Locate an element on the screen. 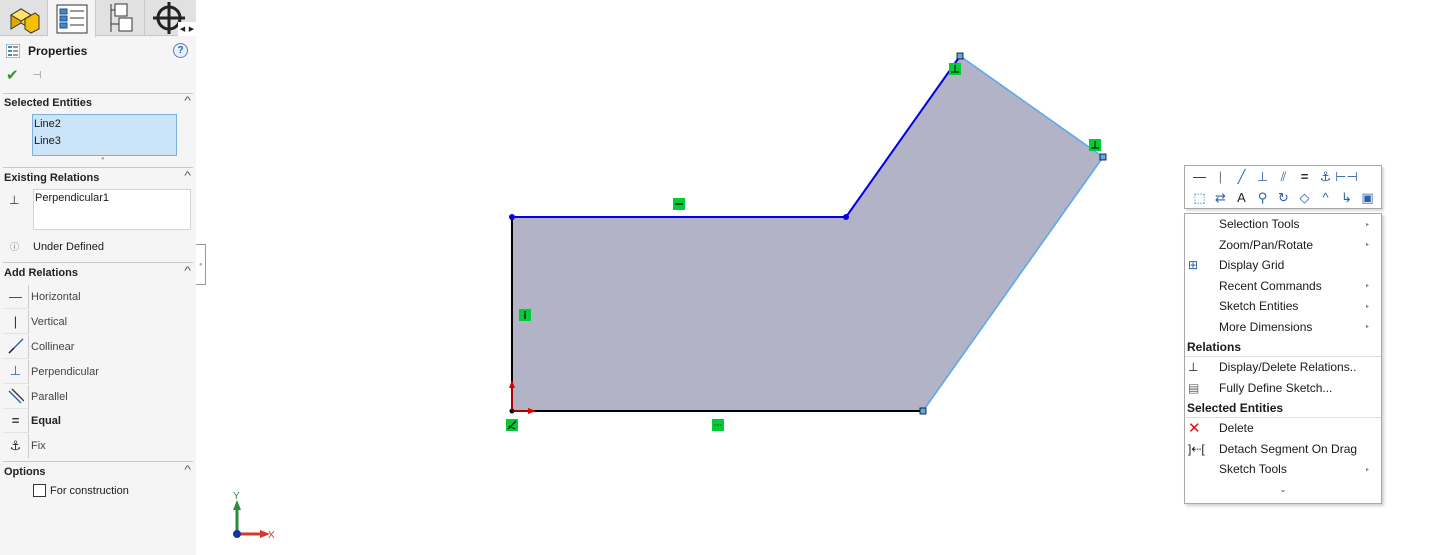 This screenshot has height=555, width=1431. text-icon: A is located at coordinates (1241, 198).